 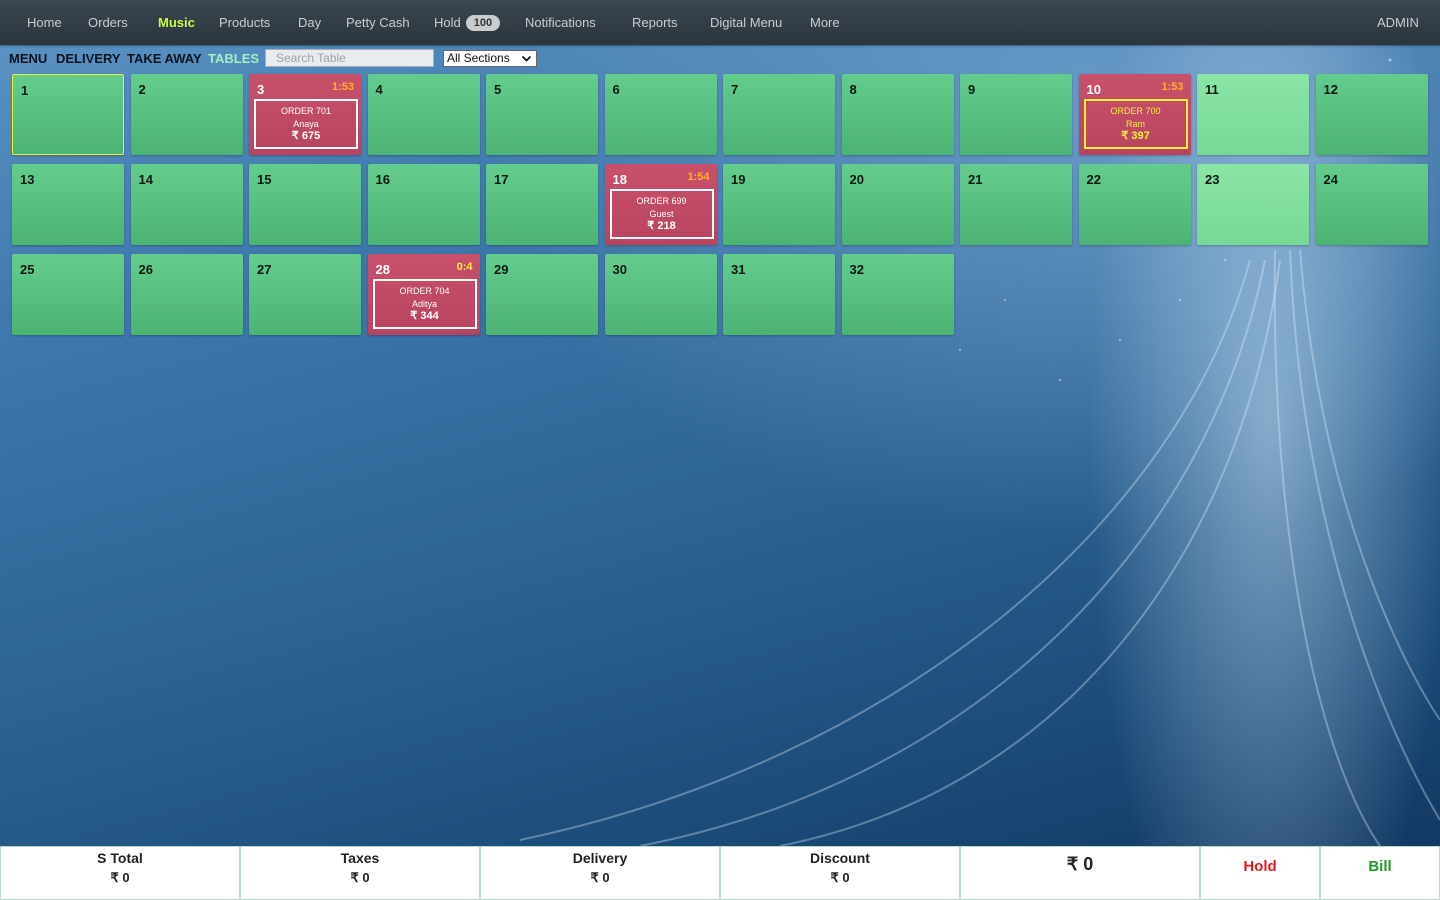 I want to click on table-card-25: 25, so click(x=68, y=294).